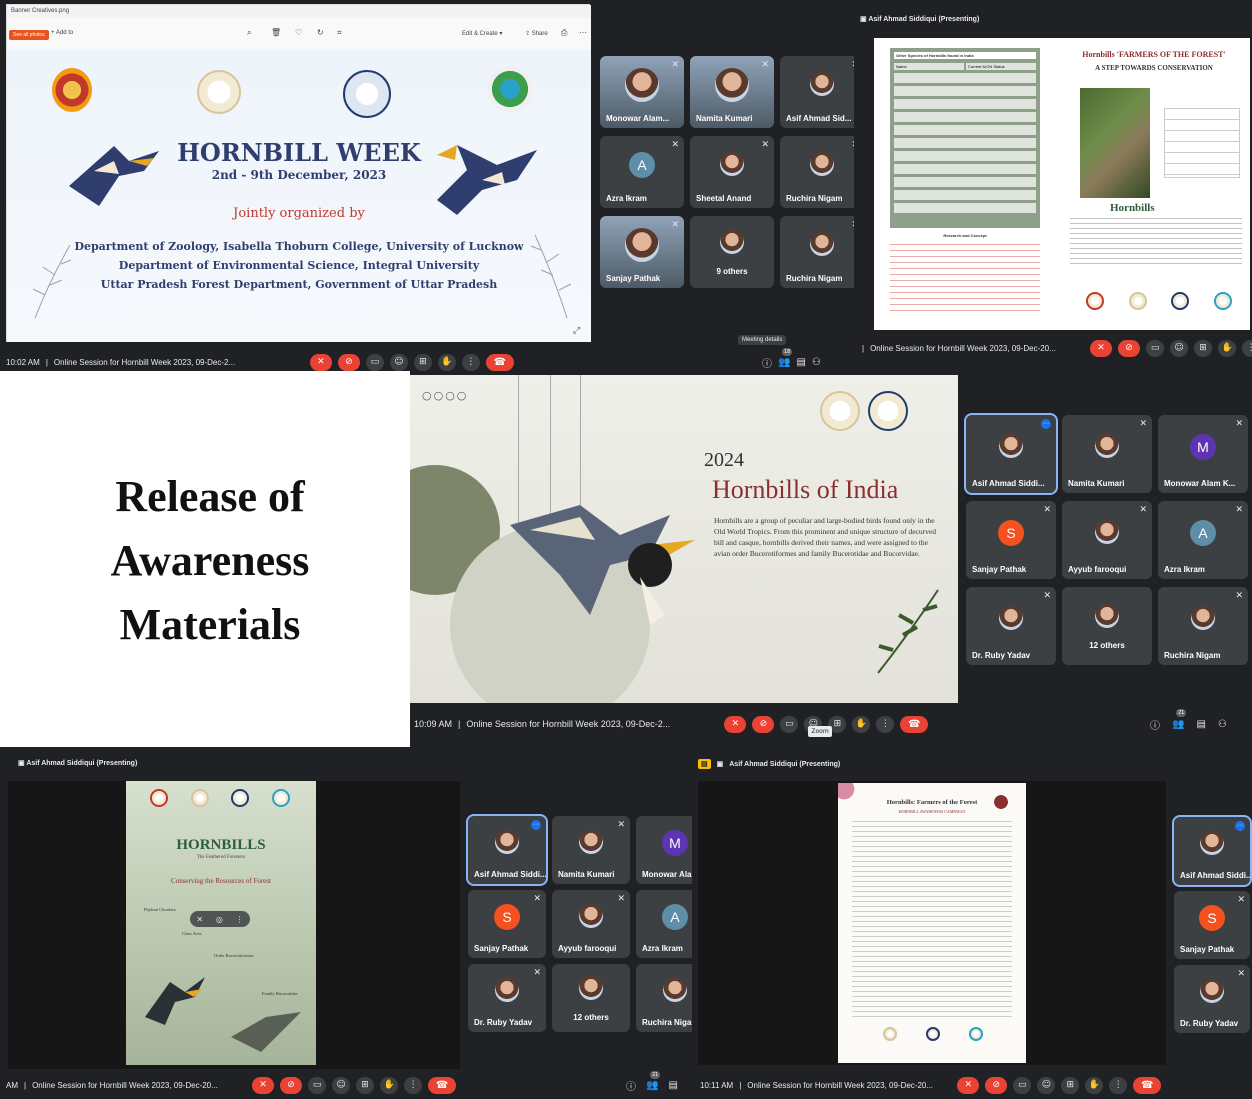 The height and width of the screenshot is (1099, 1252). I want to click on mic-overlay-pill: ✕ ◎ ⋮, so click(220, 919).